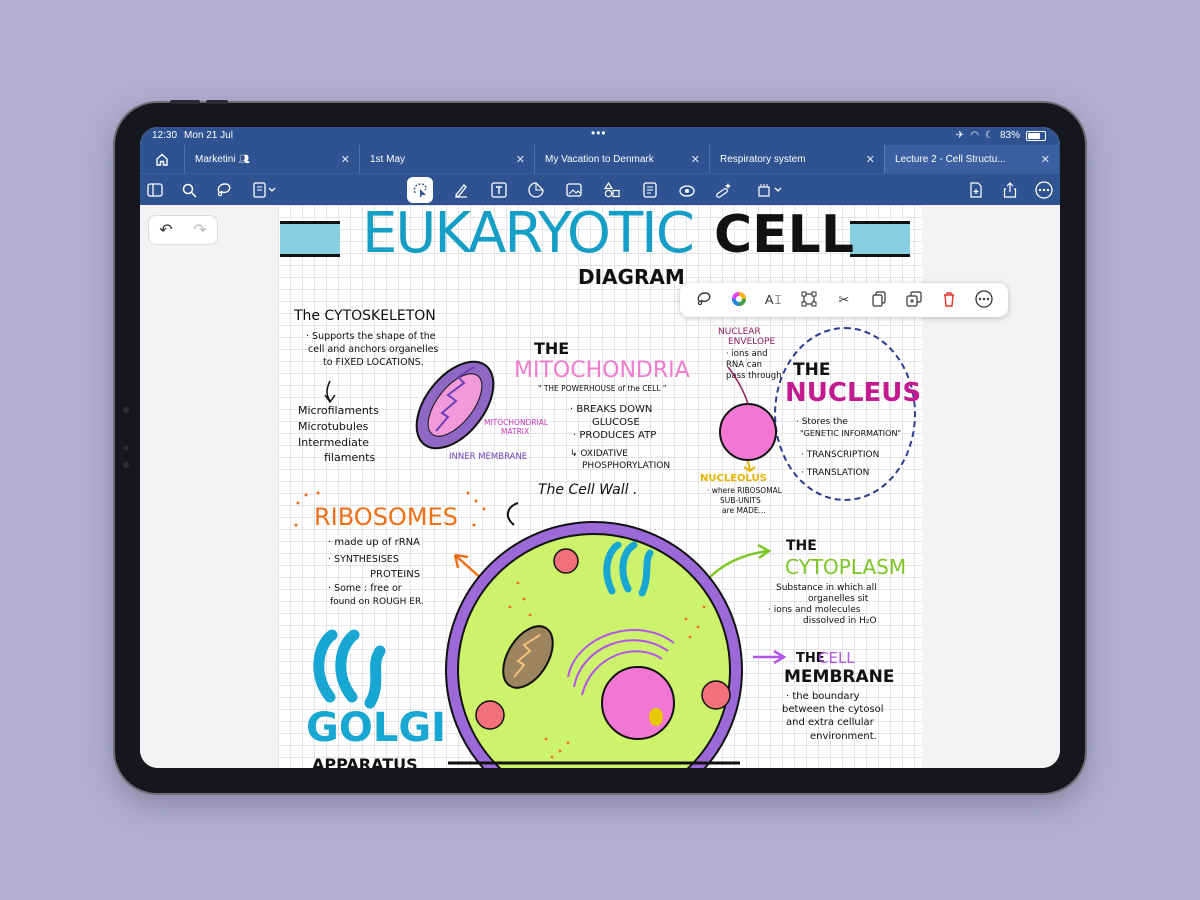  I want to click on add-page-icon, so click(976, 190).